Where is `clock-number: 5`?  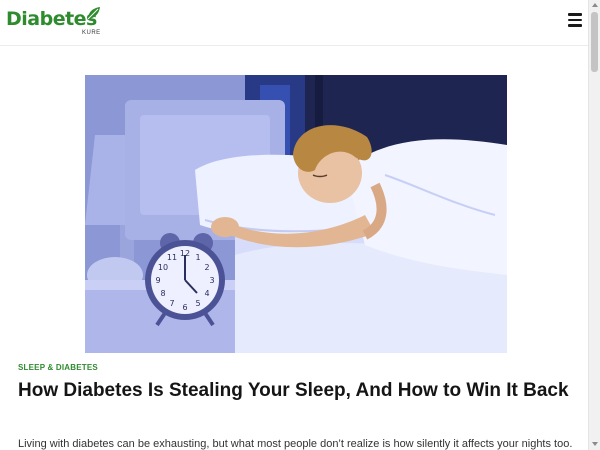 clock-number: 5 is located at coordinates (197, 303).